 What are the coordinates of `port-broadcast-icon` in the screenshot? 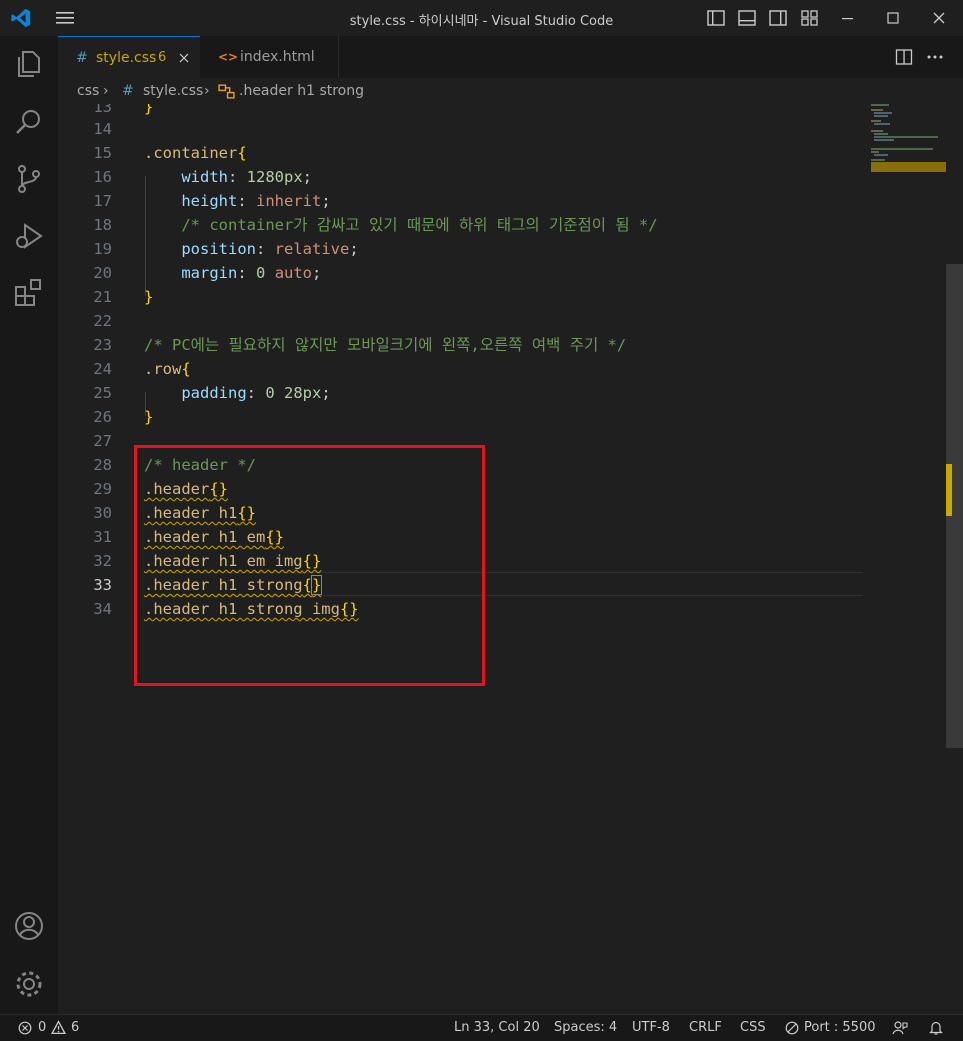 It's located at (792, 1028).